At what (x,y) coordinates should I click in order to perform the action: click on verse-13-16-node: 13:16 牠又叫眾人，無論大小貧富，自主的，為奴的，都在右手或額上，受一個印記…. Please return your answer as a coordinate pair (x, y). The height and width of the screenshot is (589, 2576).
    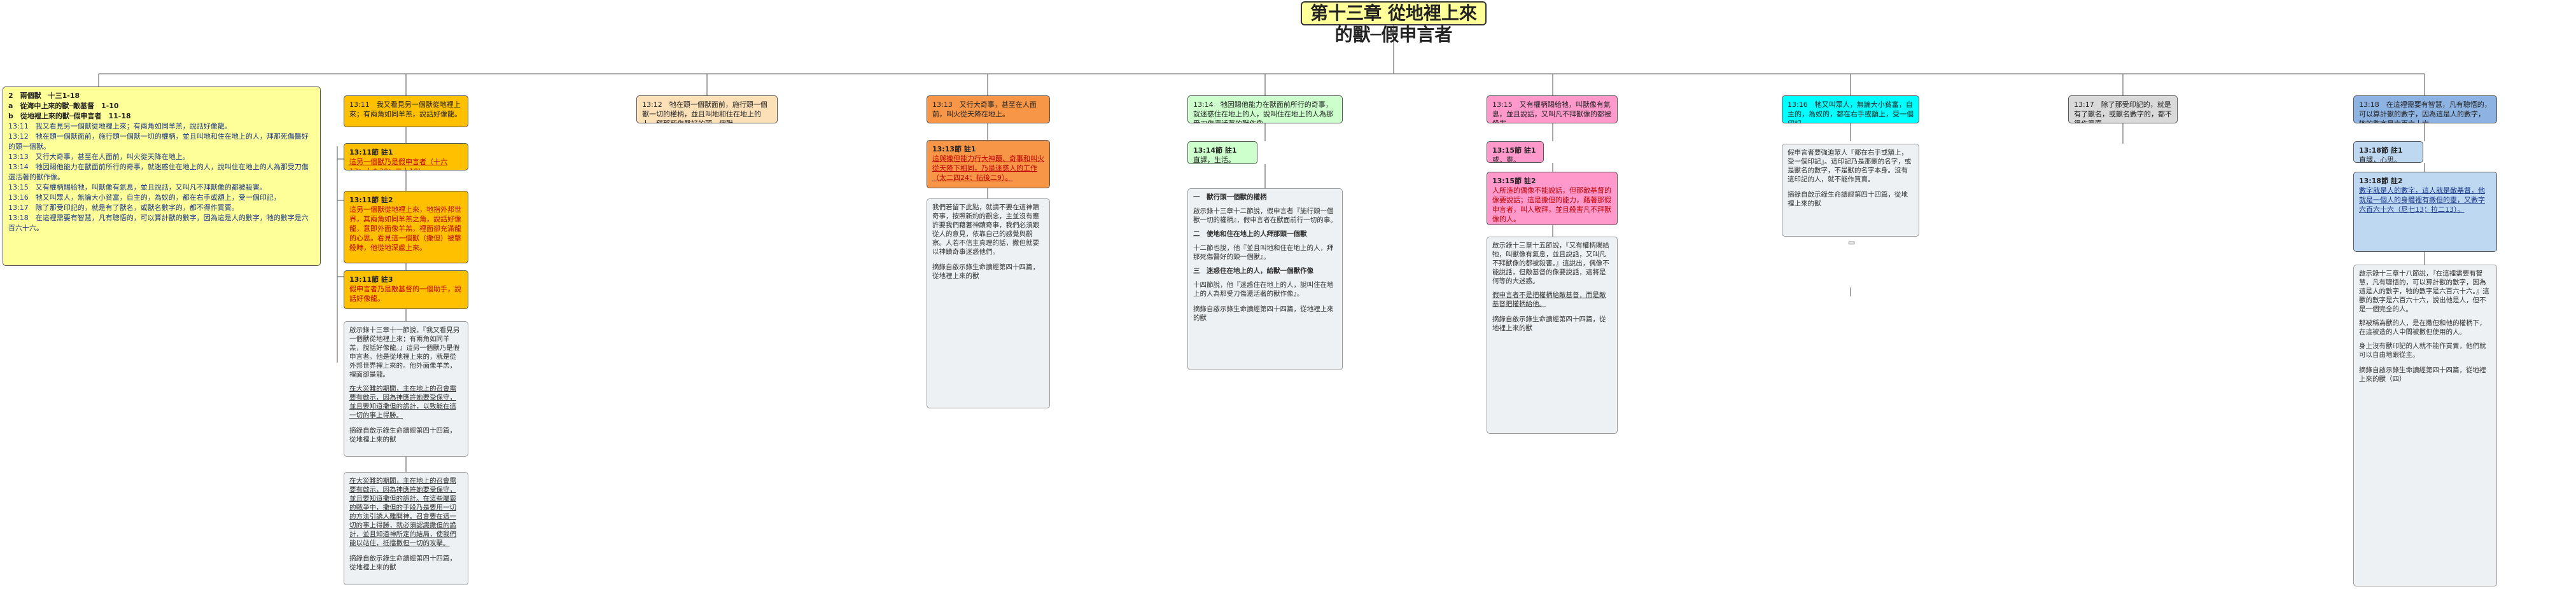
    Looking at the image, I should click on (1850, 109).